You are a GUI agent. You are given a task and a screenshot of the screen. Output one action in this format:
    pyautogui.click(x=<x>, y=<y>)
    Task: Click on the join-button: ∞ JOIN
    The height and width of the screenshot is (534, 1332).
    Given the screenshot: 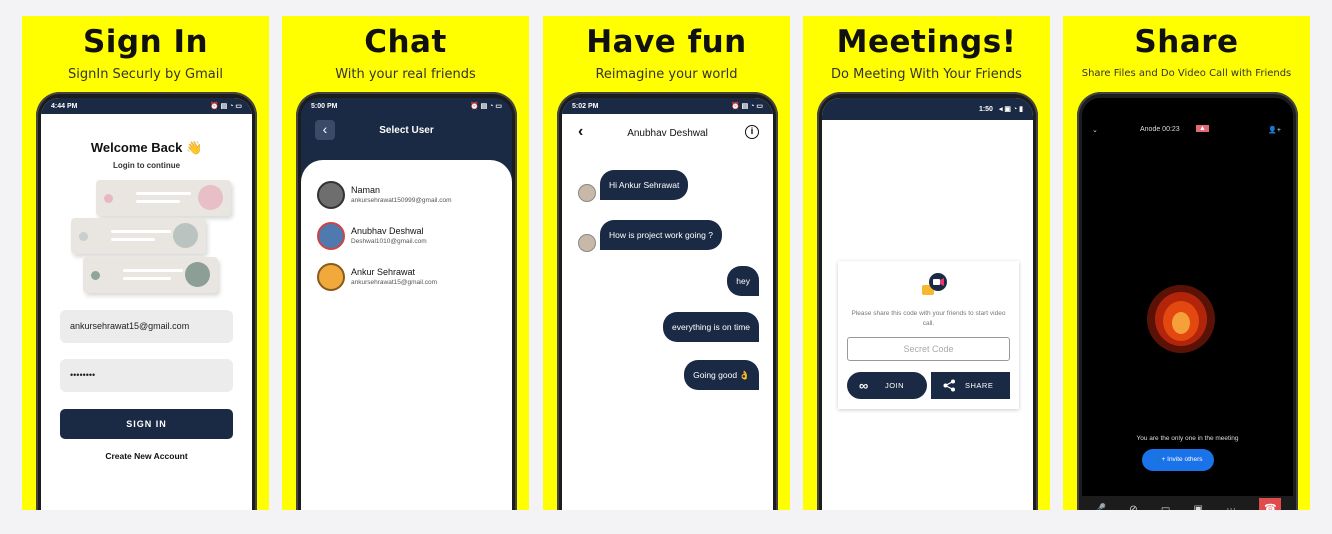 What is the action you would take?
    pyautogui.click(x=887, y=385)
    